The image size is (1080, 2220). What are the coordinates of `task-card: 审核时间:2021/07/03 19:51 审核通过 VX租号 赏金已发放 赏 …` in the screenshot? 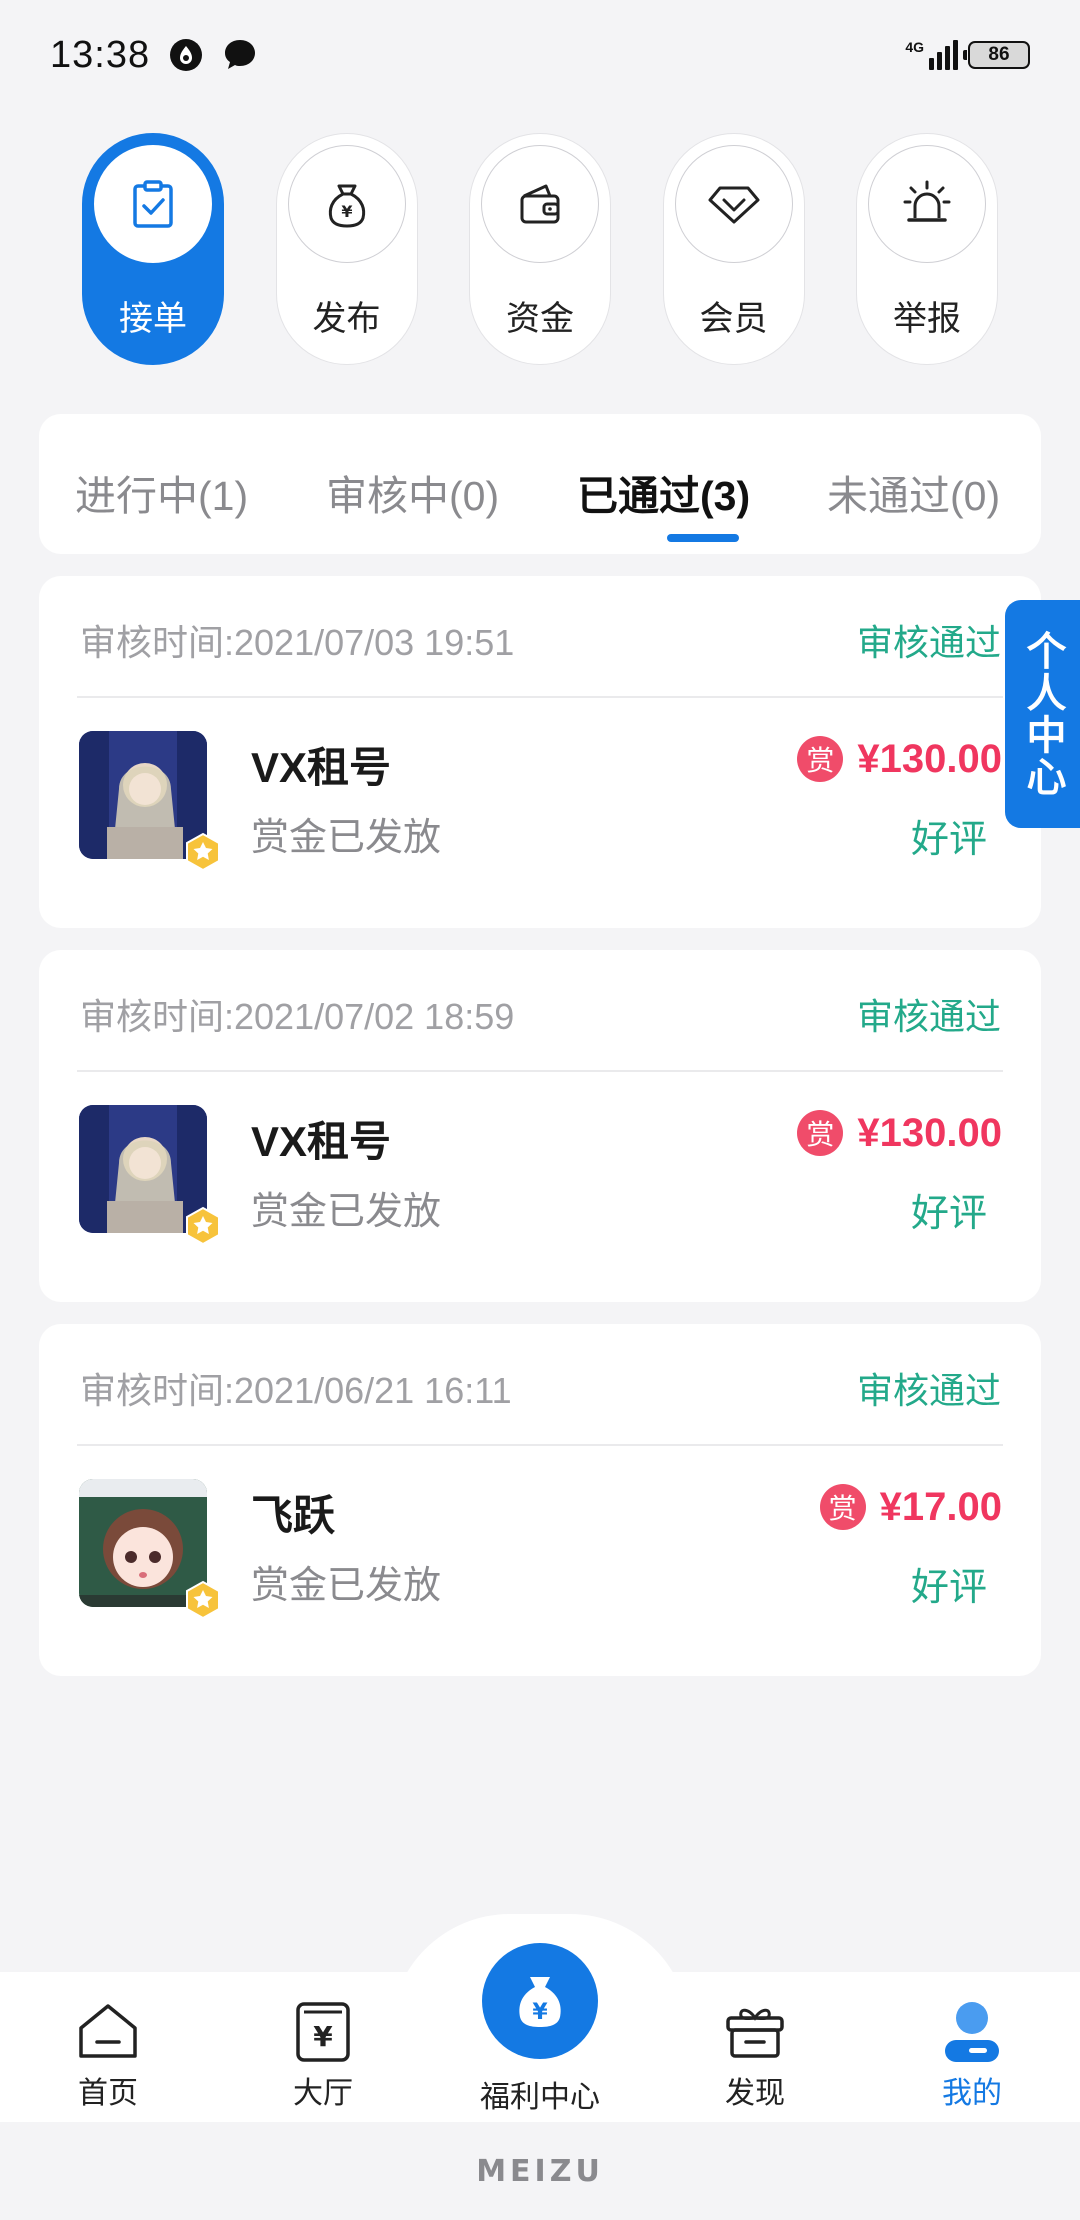 It's located at (540, 752).